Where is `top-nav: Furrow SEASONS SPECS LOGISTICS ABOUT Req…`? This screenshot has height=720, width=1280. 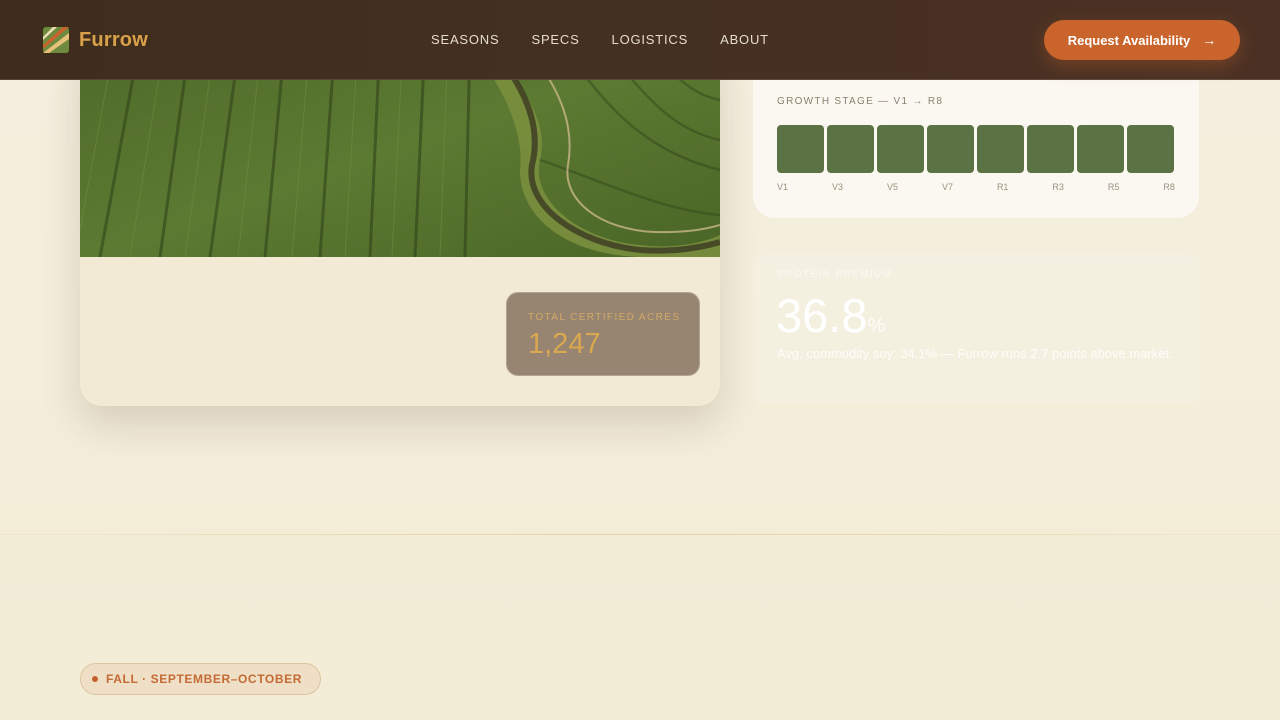 top-nav: Furrow SEASONS SPECS LOGISTICS ABOUT Req… is located at coordinates (640, 40).